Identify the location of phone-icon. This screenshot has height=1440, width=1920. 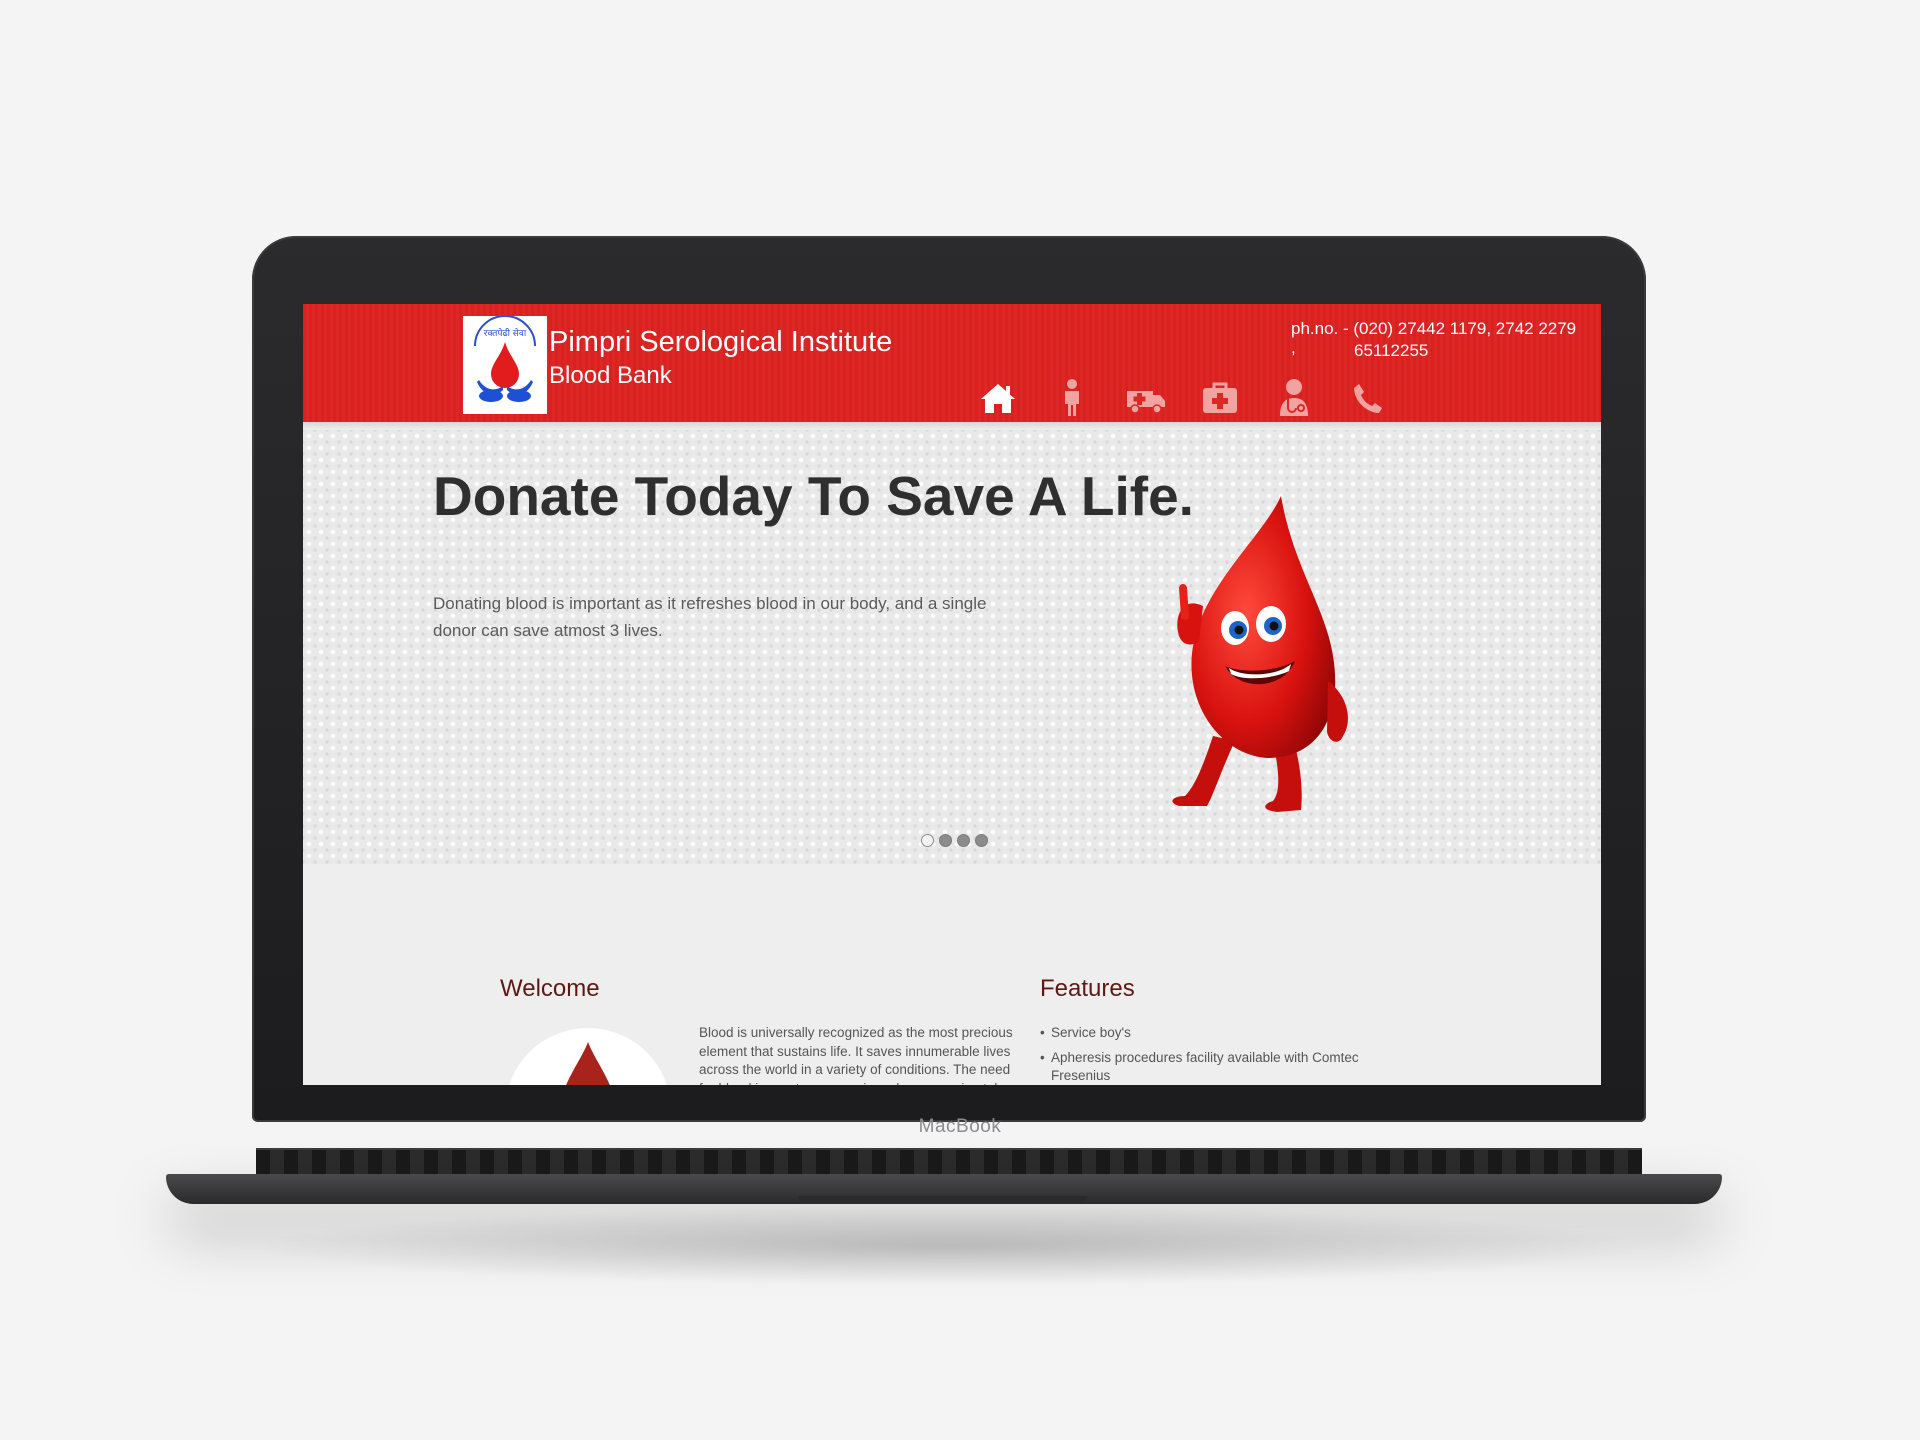
(1368, 398).